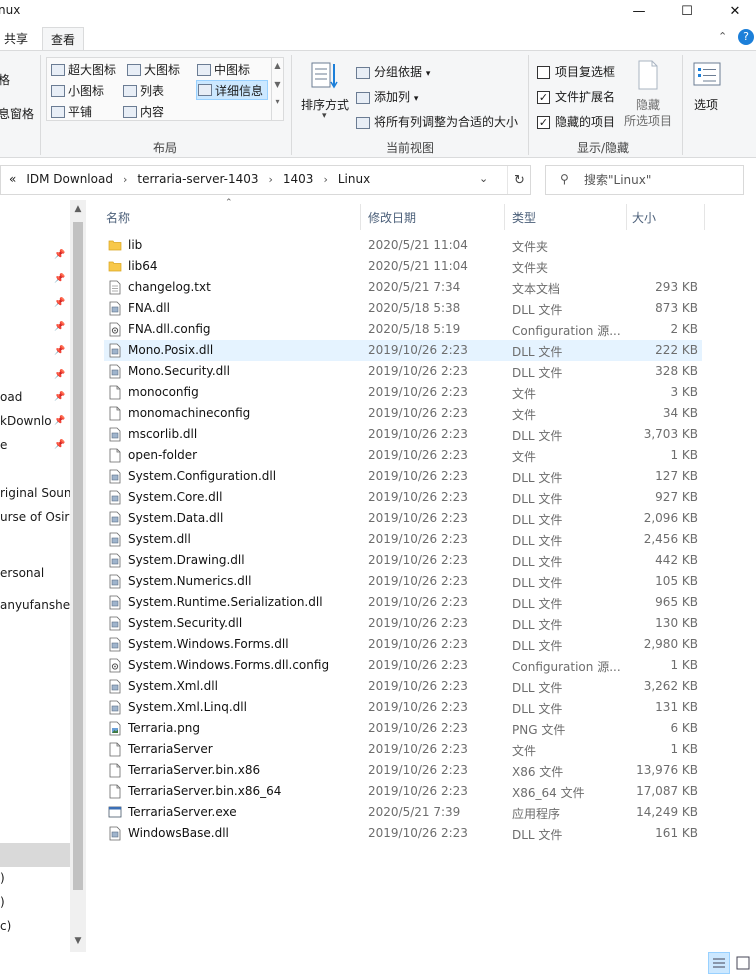 The height and width of the screenshot is (975, 756). What do you see at coordinates (78, 209) in the screenshot?
I see `scroll-up-icon: ▲` at bounding box center [78, 209].